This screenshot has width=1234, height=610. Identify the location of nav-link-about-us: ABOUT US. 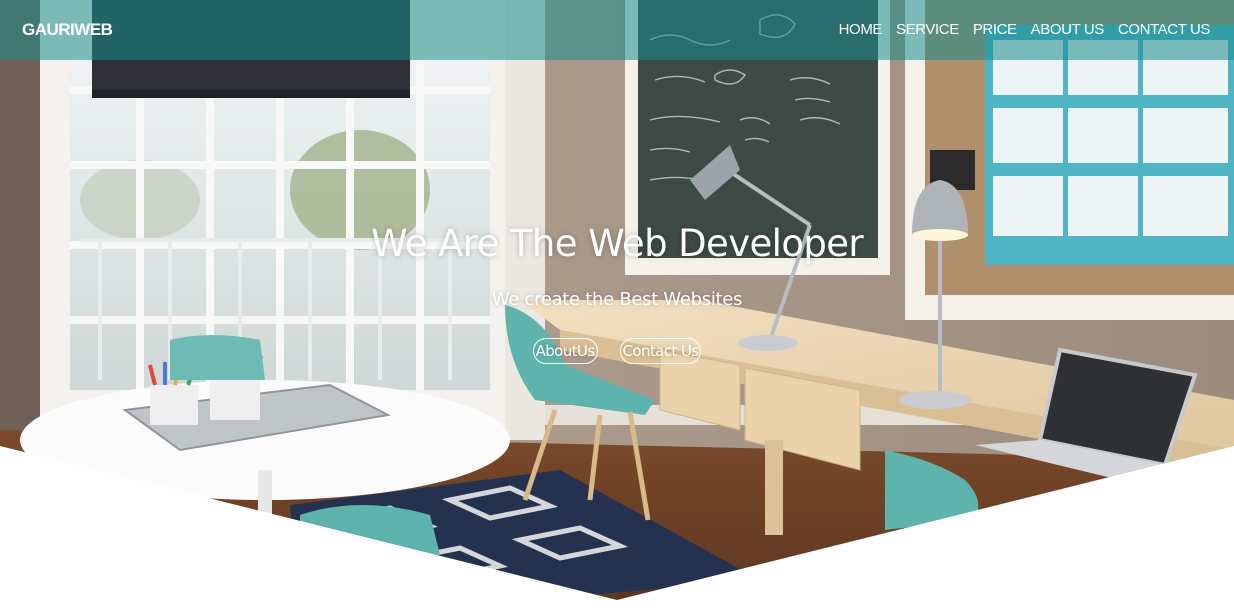
(1068, 29).